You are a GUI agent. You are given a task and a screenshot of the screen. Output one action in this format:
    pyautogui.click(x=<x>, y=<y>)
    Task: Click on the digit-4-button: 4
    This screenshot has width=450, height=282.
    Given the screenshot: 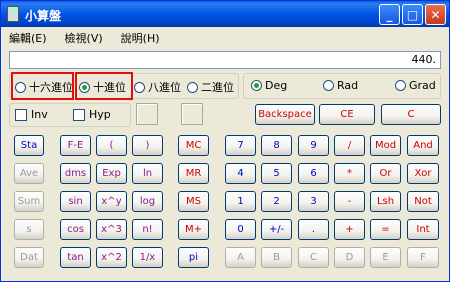 What is the action you would take?
    pyautogui.click(x=240, y=173)
    